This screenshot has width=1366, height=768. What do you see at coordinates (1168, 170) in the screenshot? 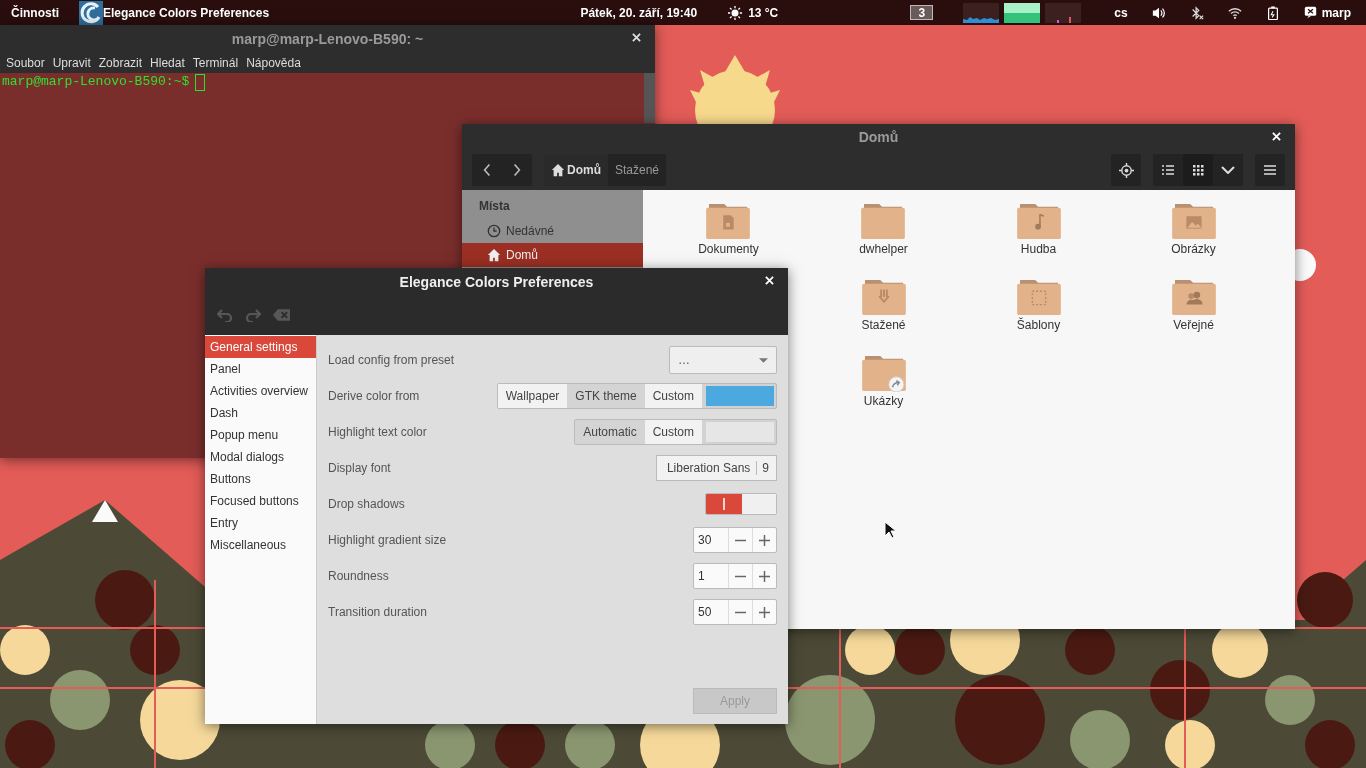
I see `list-icon` at bounding box center [1168, 170].